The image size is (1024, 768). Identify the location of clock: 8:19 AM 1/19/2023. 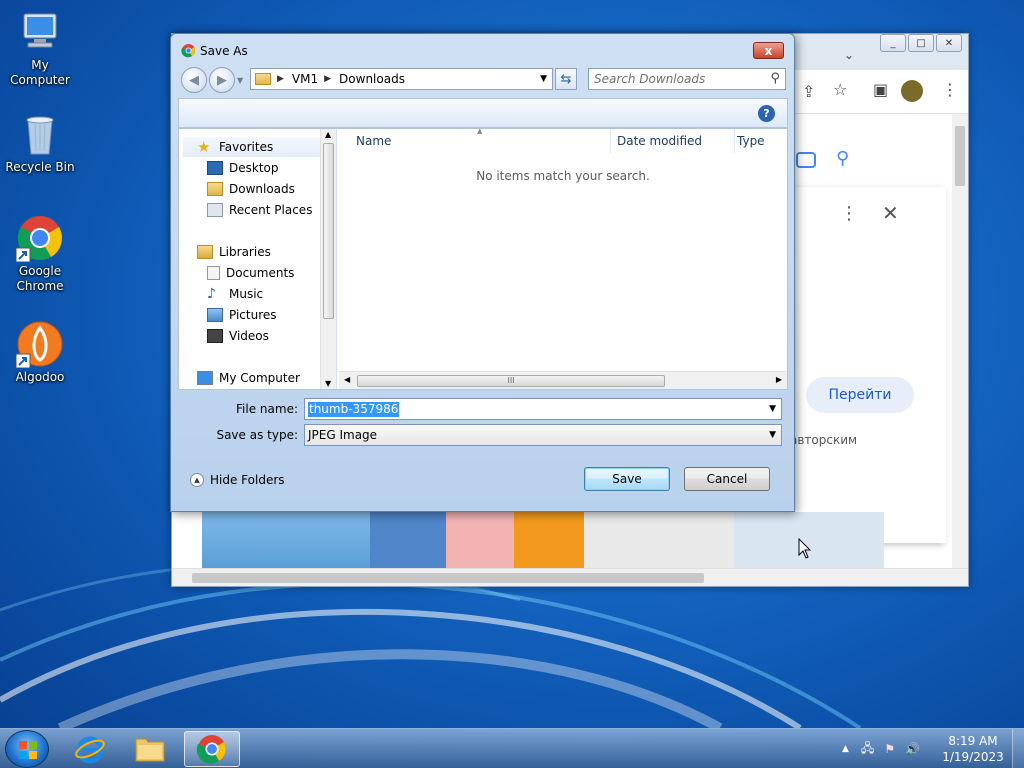
(973, 749).